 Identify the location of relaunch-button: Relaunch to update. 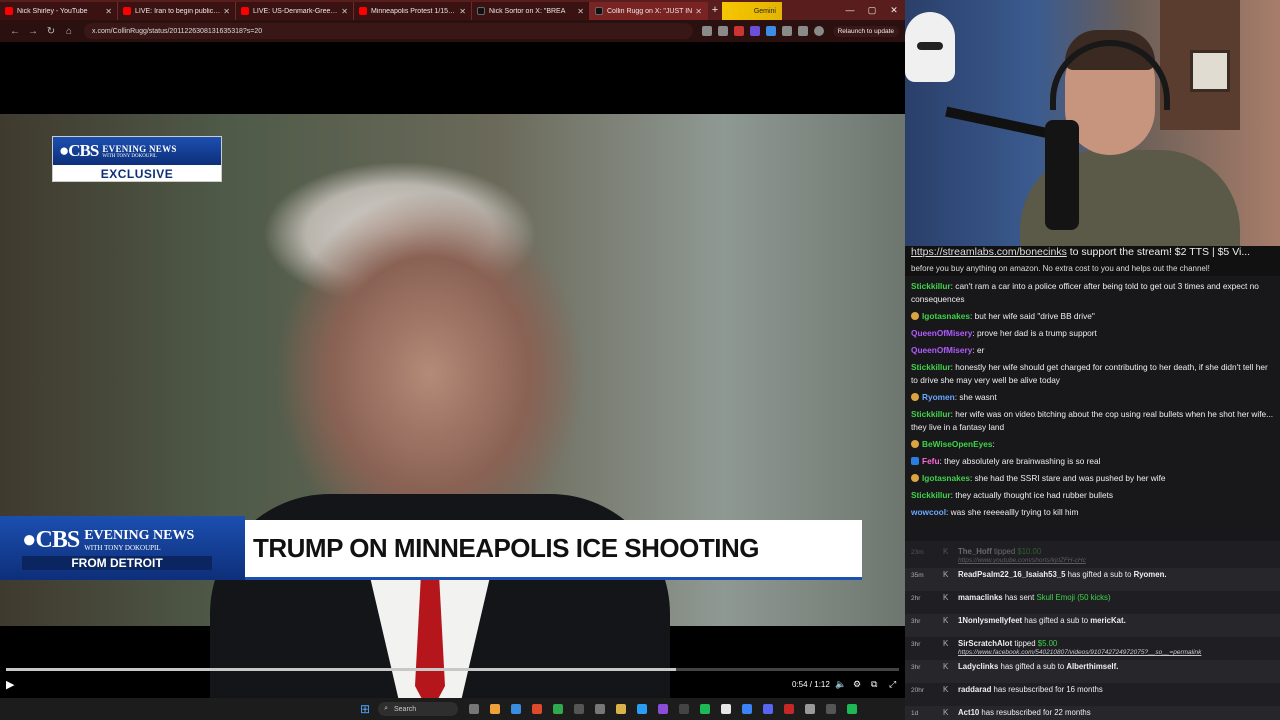
(865, 31).